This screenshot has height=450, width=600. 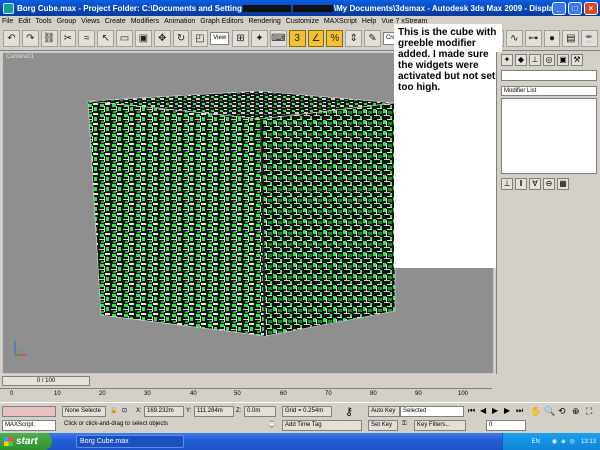 I want to click on close-button: ×, so click(x=591, y=8).